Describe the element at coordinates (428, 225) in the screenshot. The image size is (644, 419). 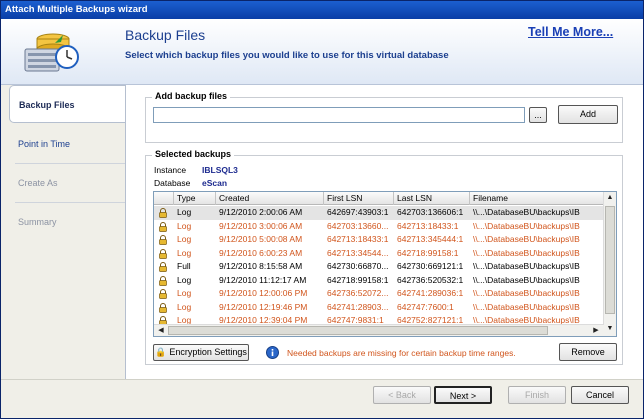
I see `cell-last-lsn: 642713:18433:1` at that location.